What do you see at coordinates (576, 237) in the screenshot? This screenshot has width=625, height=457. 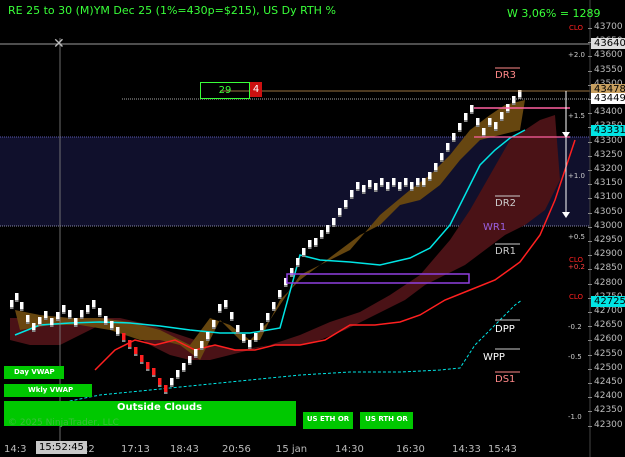 I see `pct-label: +0.5` at bounding box center [576, 237].